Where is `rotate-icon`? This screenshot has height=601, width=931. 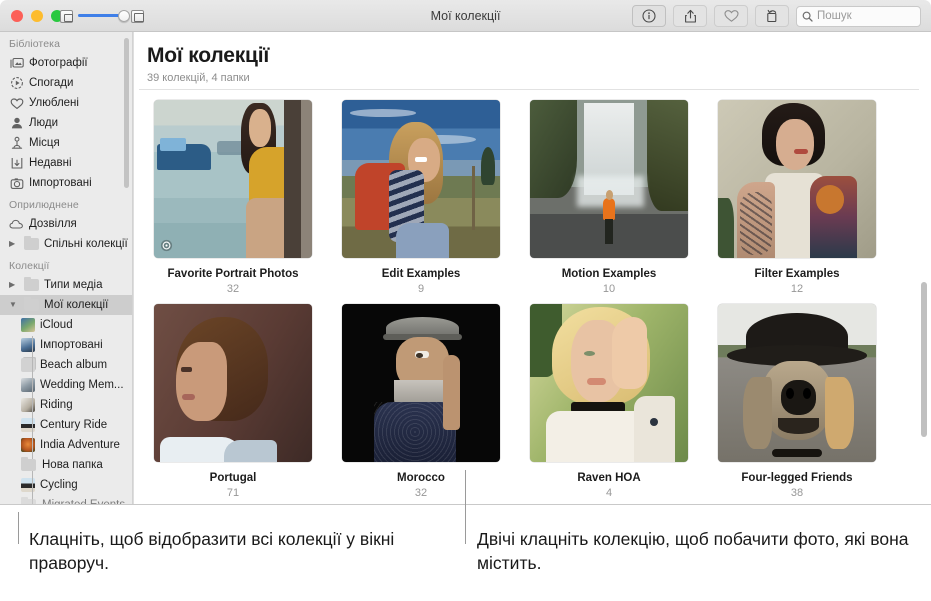
rotate-icon is located at coordinates (772, 16).